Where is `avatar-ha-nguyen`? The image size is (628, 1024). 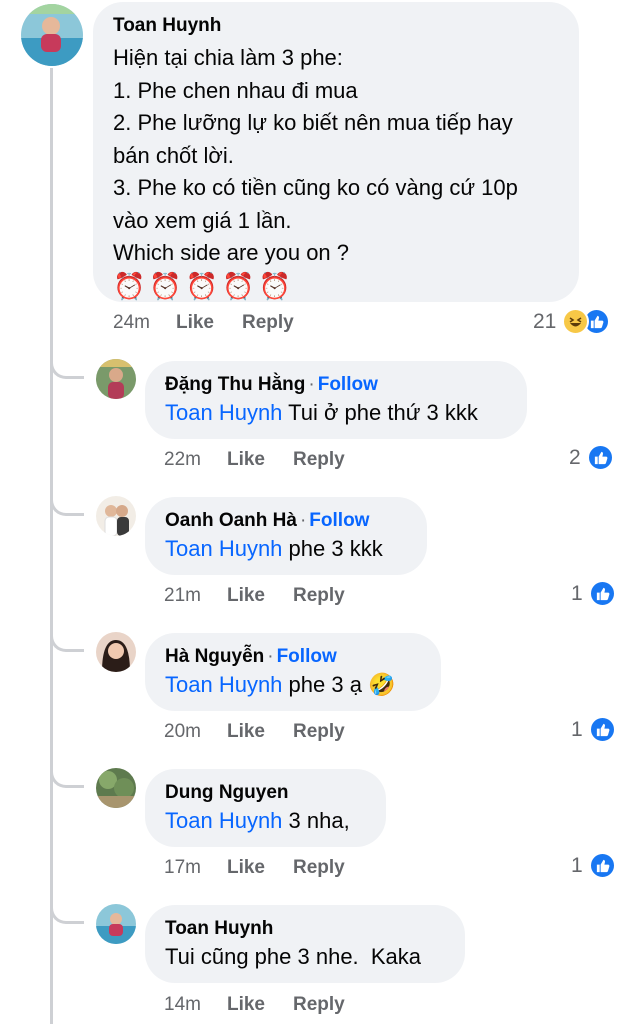
avatar-ha-nguyen is located at coordinates (116, 652).